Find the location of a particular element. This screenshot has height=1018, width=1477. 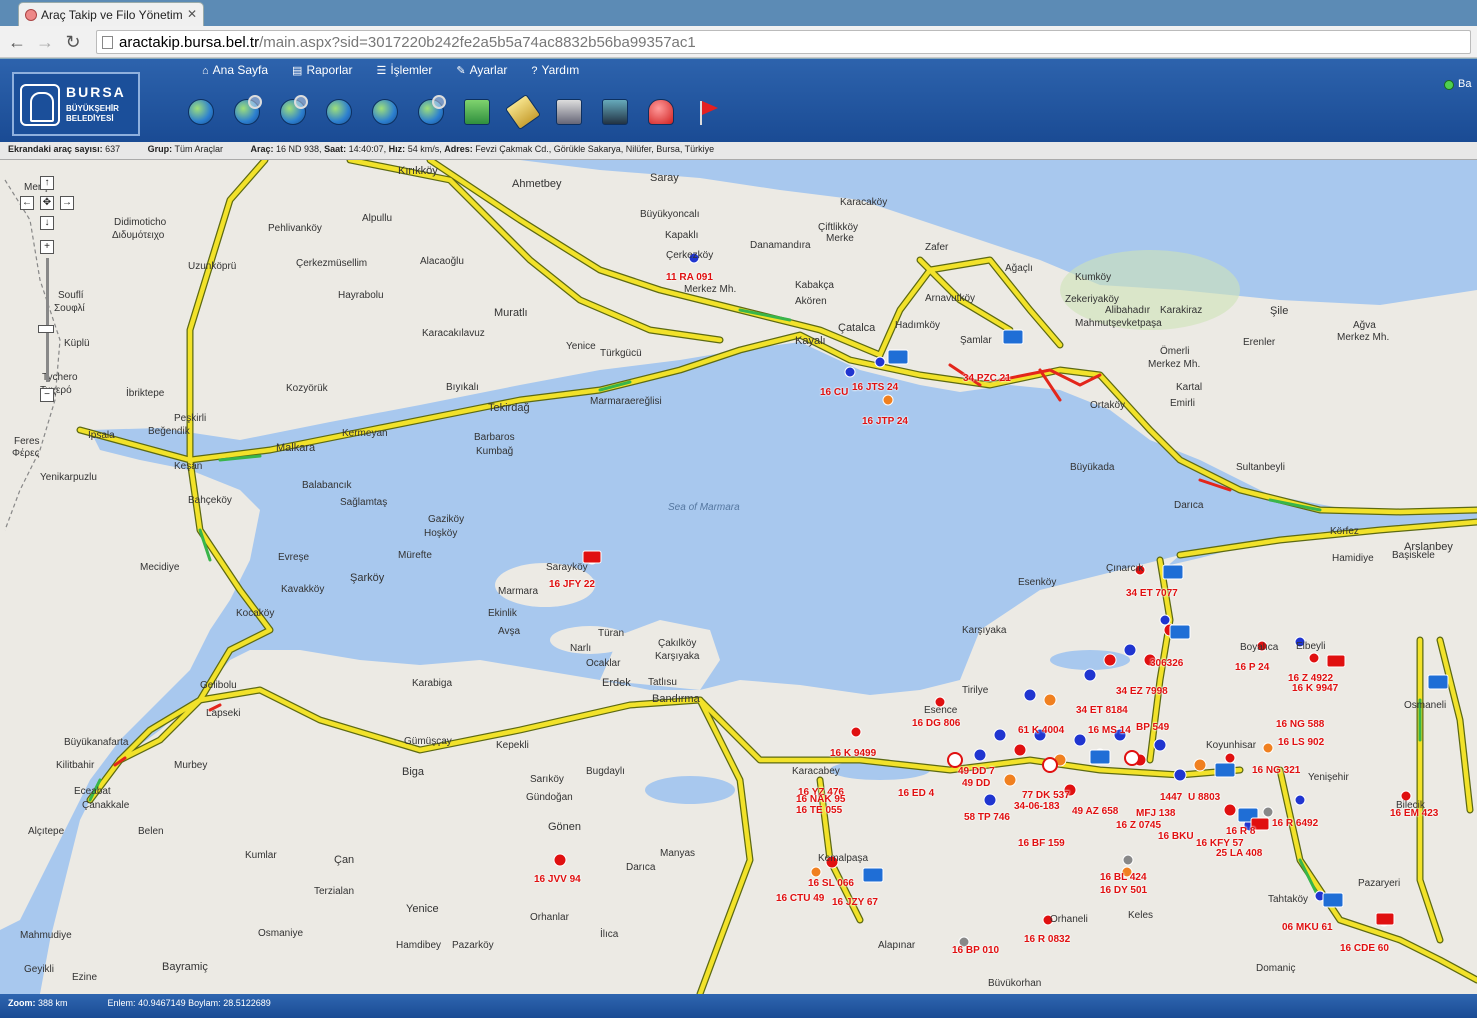

add-region-button is located at coordinates (476, 111).